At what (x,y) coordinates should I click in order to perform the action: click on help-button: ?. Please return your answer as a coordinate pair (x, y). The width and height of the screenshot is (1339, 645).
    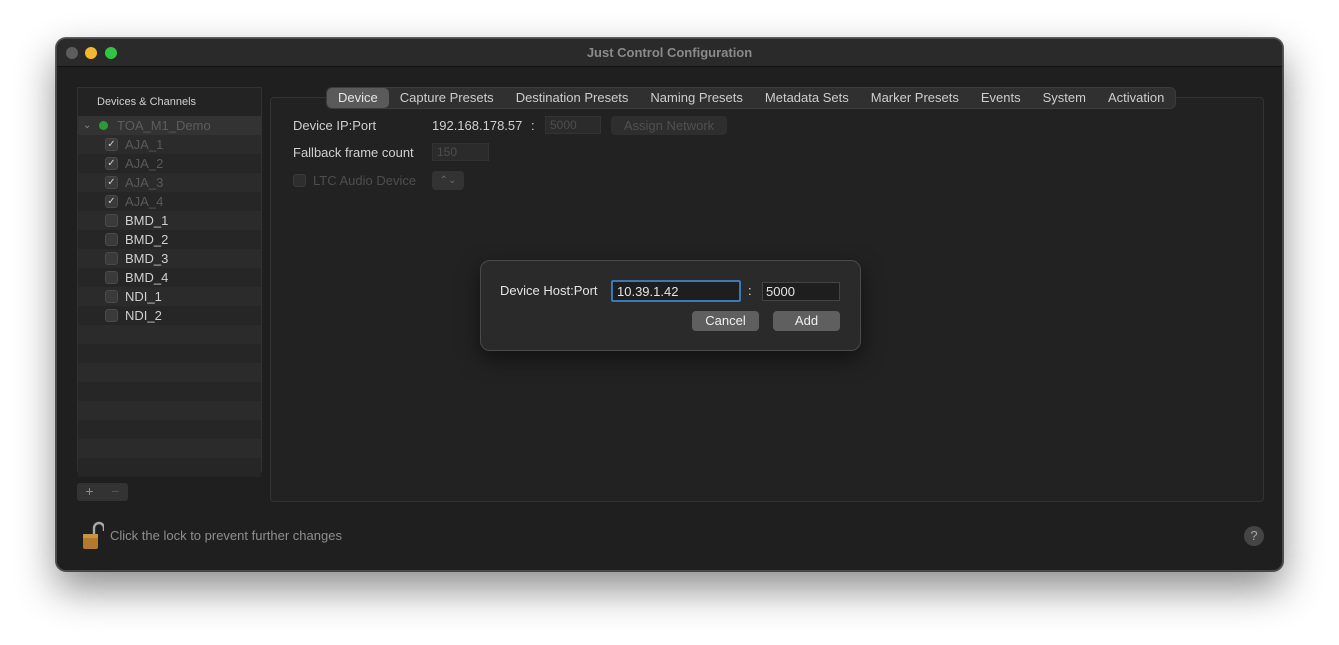
    Looking at the image, I should click on (1254, 536).